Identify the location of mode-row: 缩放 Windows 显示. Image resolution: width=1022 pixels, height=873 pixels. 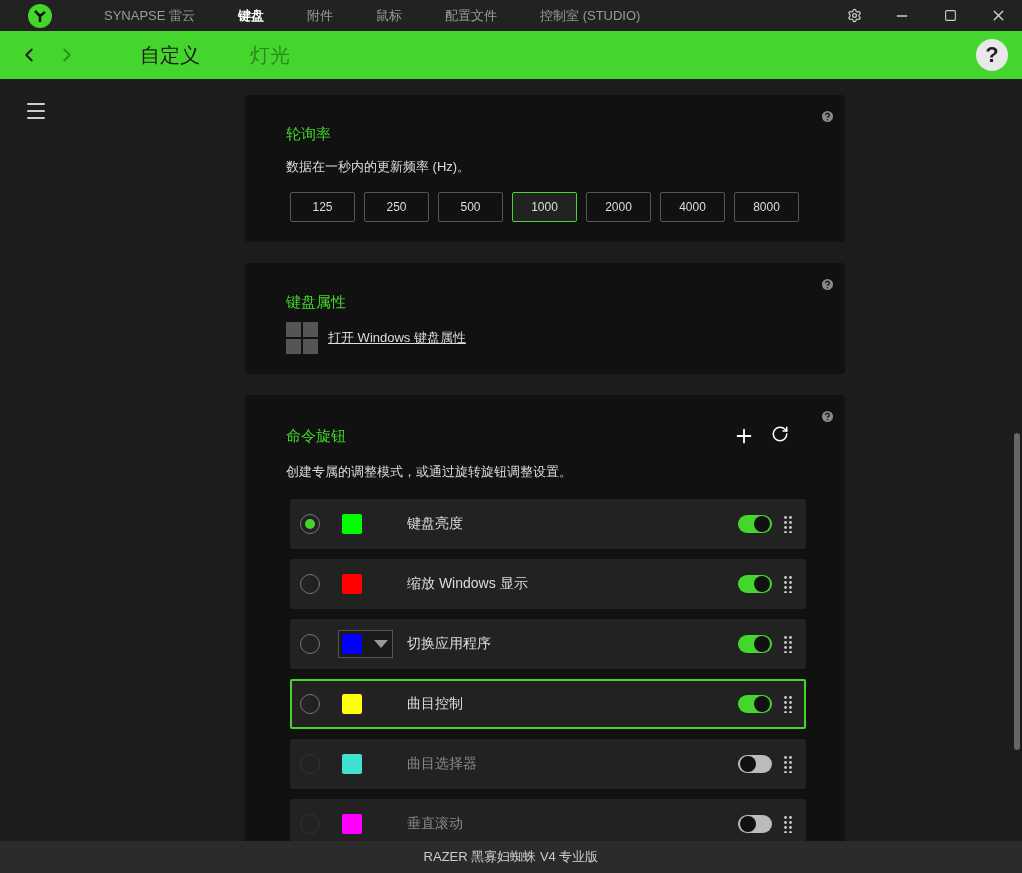
(548, 584).